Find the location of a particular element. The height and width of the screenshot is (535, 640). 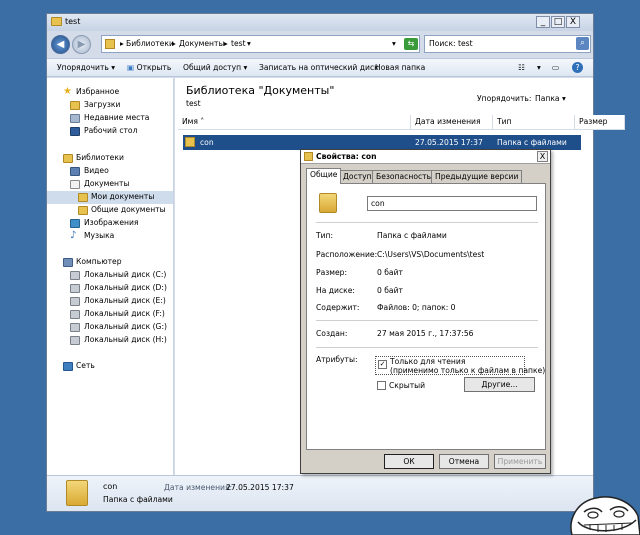

nav-drive-f: Локальный диск (F:) is located at coordinates (110, 314).